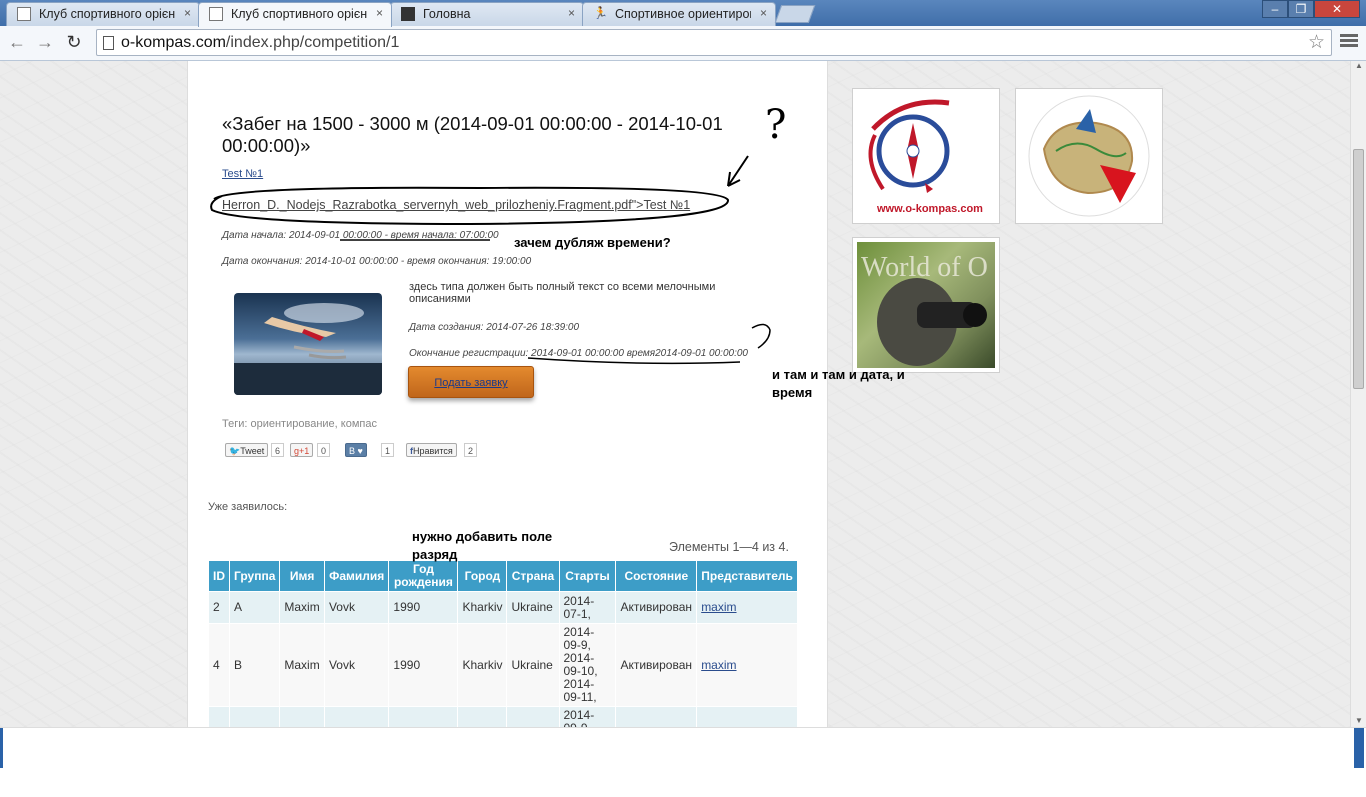 The height and width of the screenshot is (797, 1366). I want to click on scrollbar-thumb, so click(1358, 269).